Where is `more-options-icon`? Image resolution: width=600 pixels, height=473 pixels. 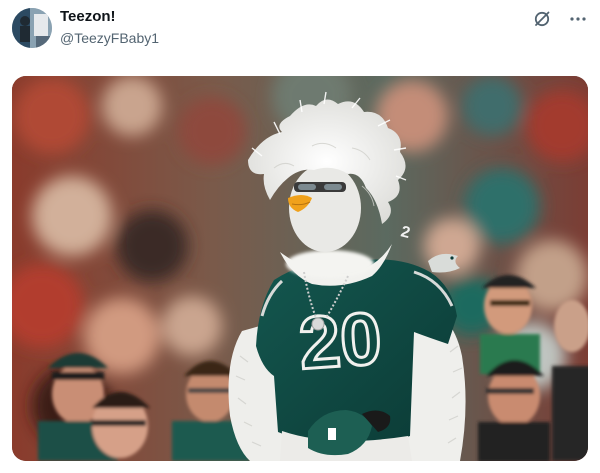
more-options-icon is located at coordinates (578, 19).